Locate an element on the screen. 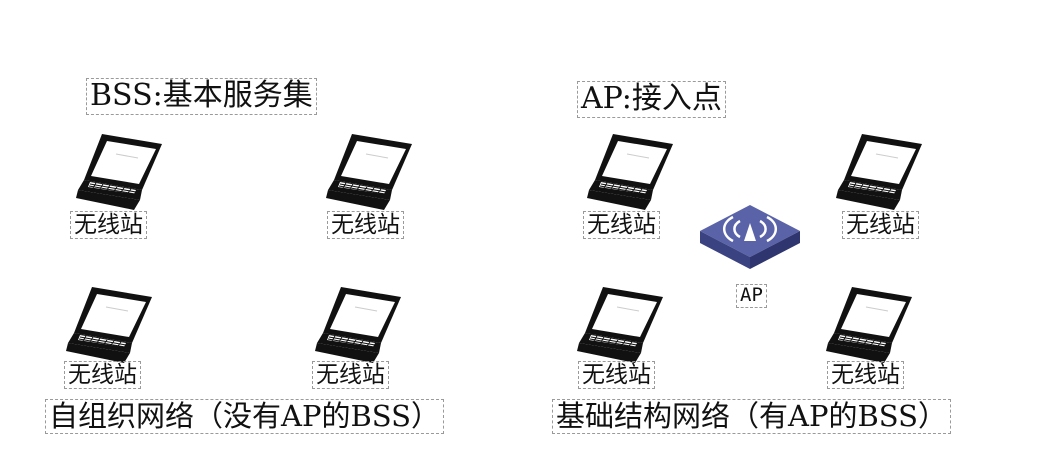 The height and width of the screenshot is (467, 1064). station-label-right-bottom-right: 无线站 is located at coordinates (865, 375).